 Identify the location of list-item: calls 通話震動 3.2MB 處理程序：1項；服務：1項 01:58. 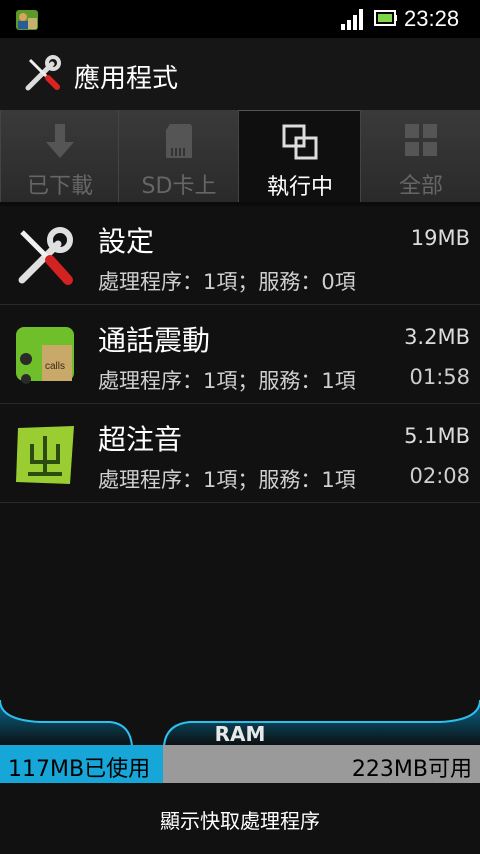
(240, 354).